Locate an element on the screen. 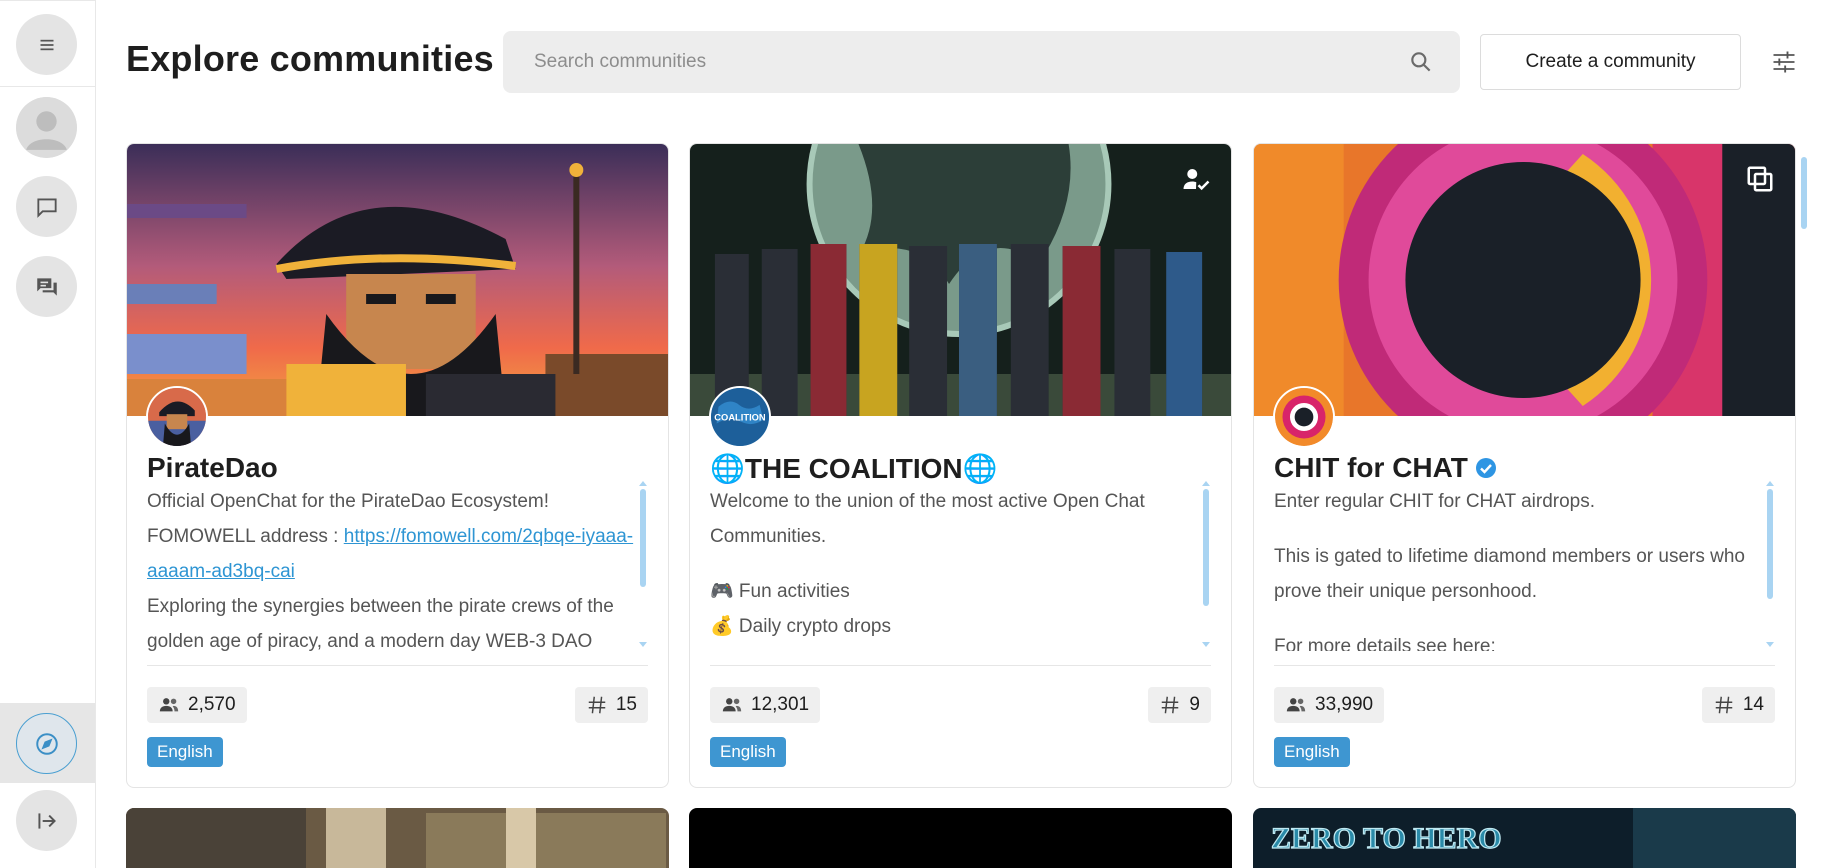  search-icon is located at coordinates (1421, 62).